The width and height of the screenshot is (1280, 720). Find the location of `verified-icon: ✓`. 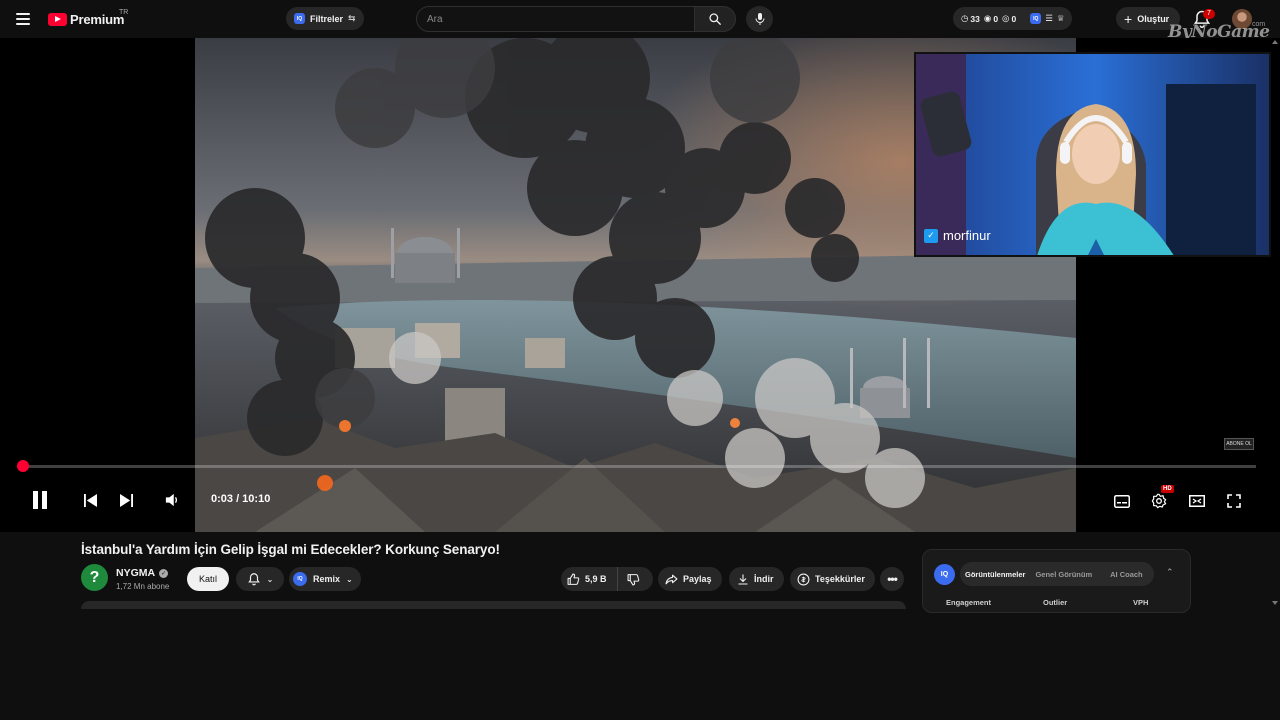

verified-icon: ✓ is located at coordinates (164, 573).